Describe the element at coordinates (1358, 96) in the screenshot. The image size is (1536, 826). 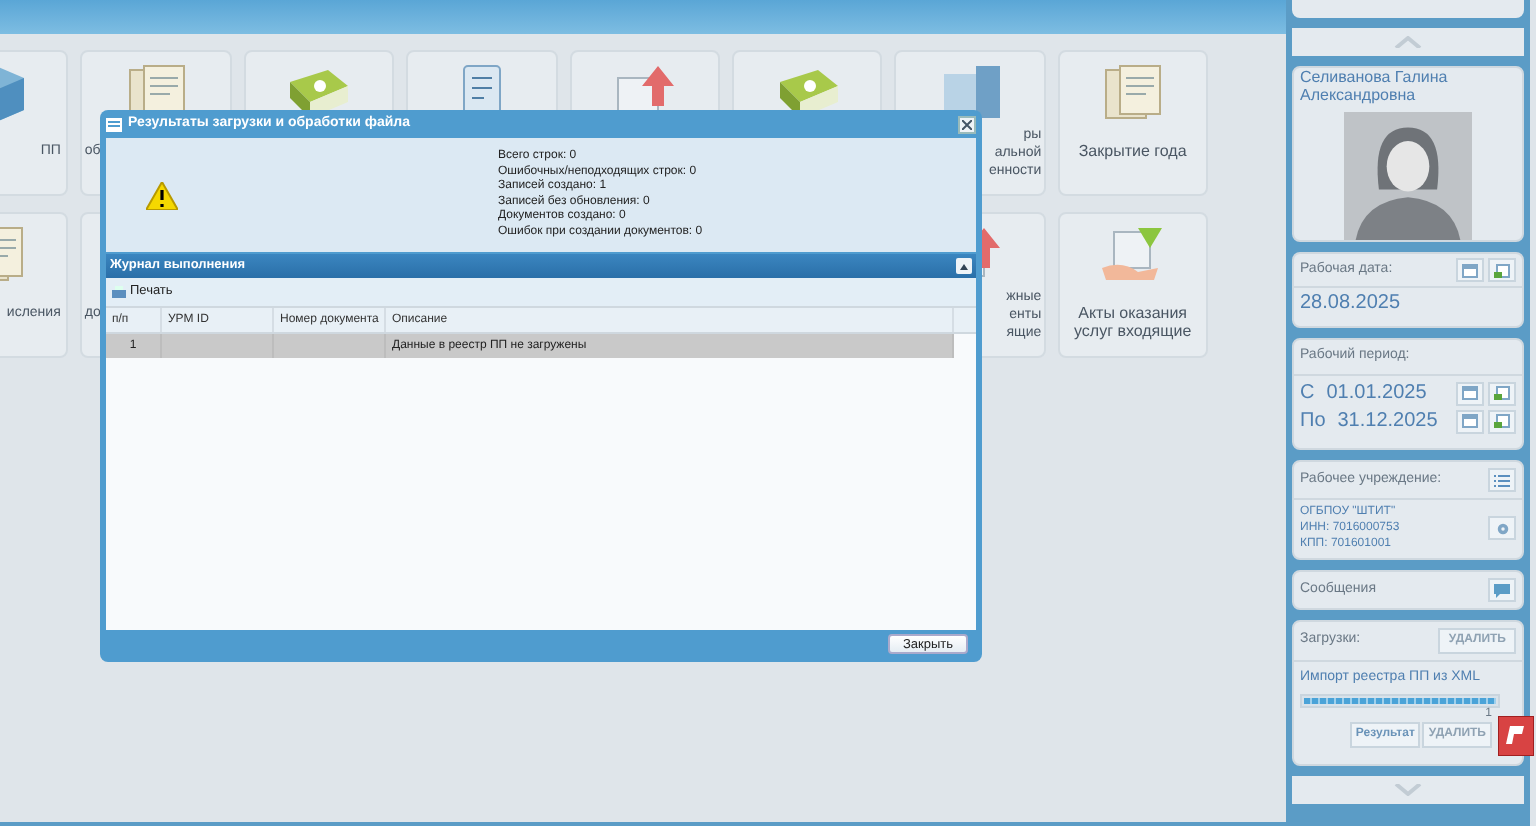
I see `user-patronymic: Александровна` at that location.